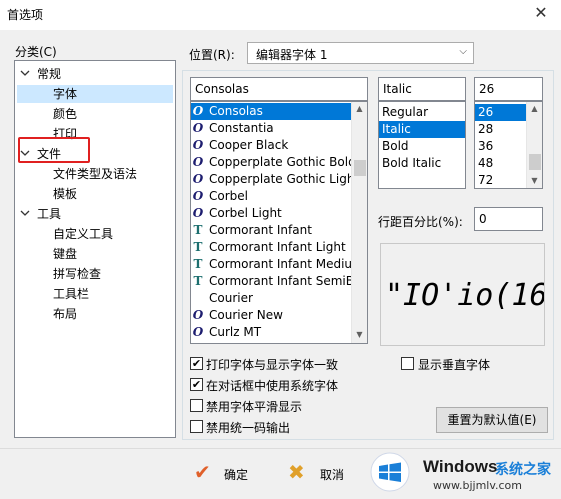  Describe the element at coordinates (280, 179) in the screenshot. I see `font-list-label: Copperplate Gothic Light` at that location.